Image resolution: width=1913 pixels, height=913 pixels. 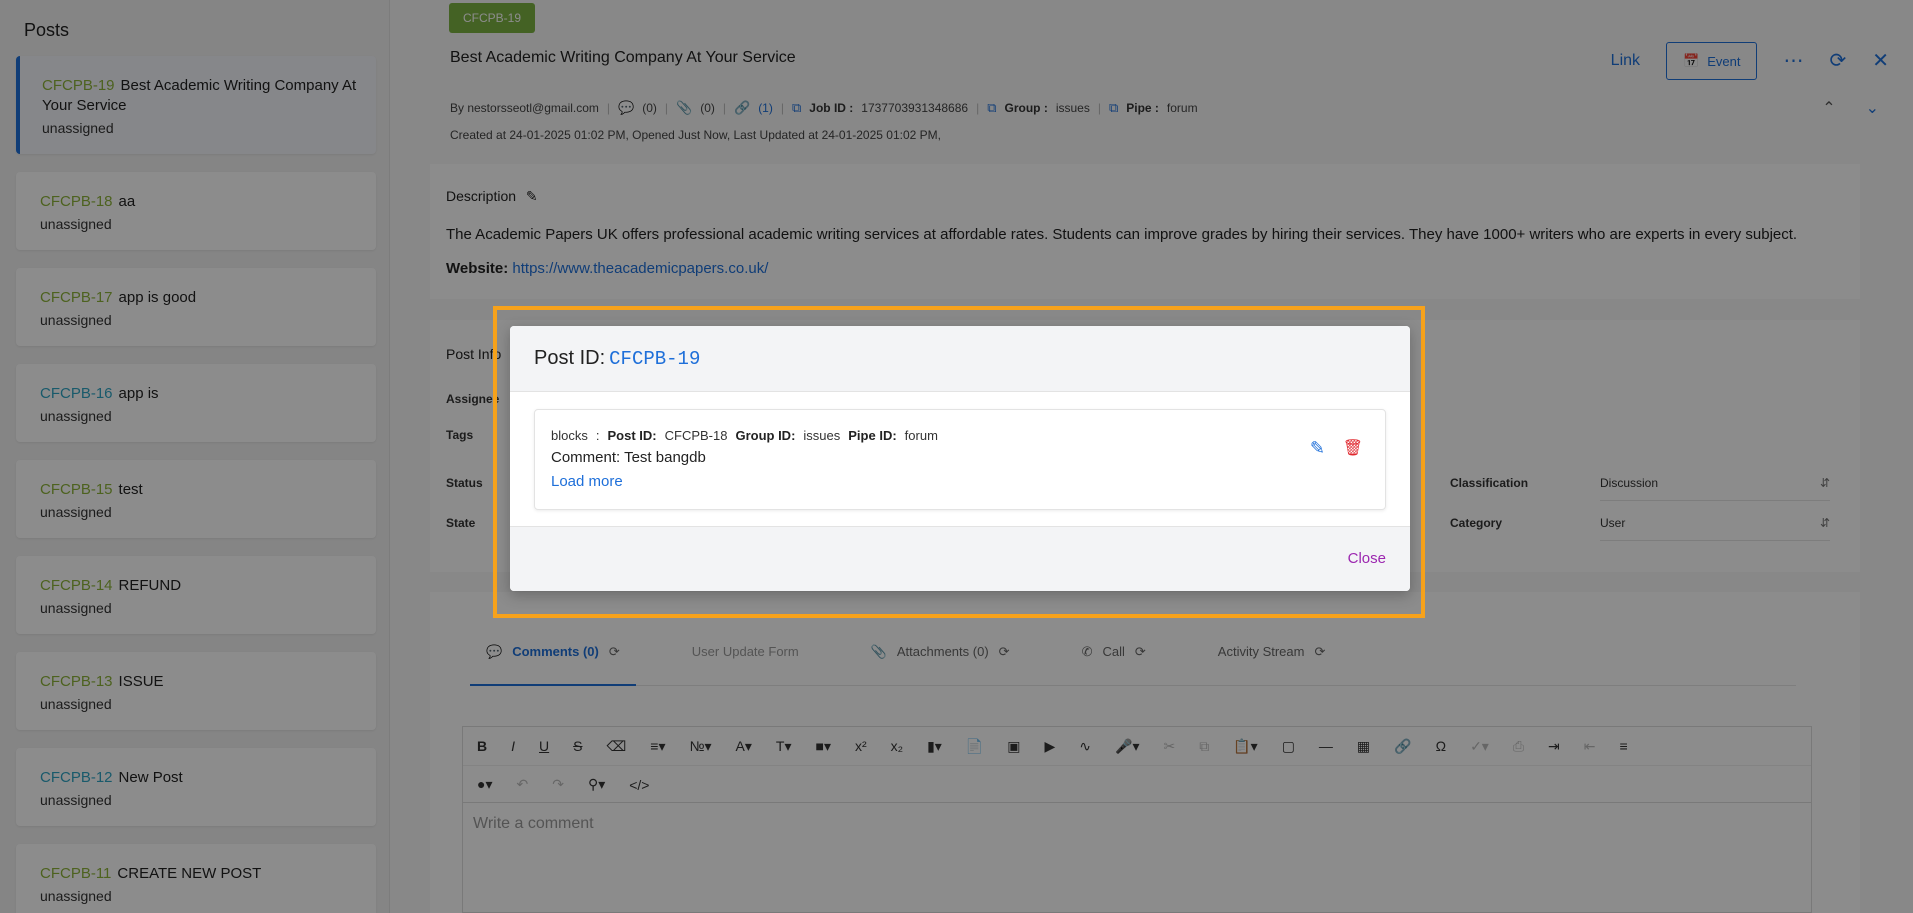 I want to click on group-id-value: issues, so click(x=822, y=435).